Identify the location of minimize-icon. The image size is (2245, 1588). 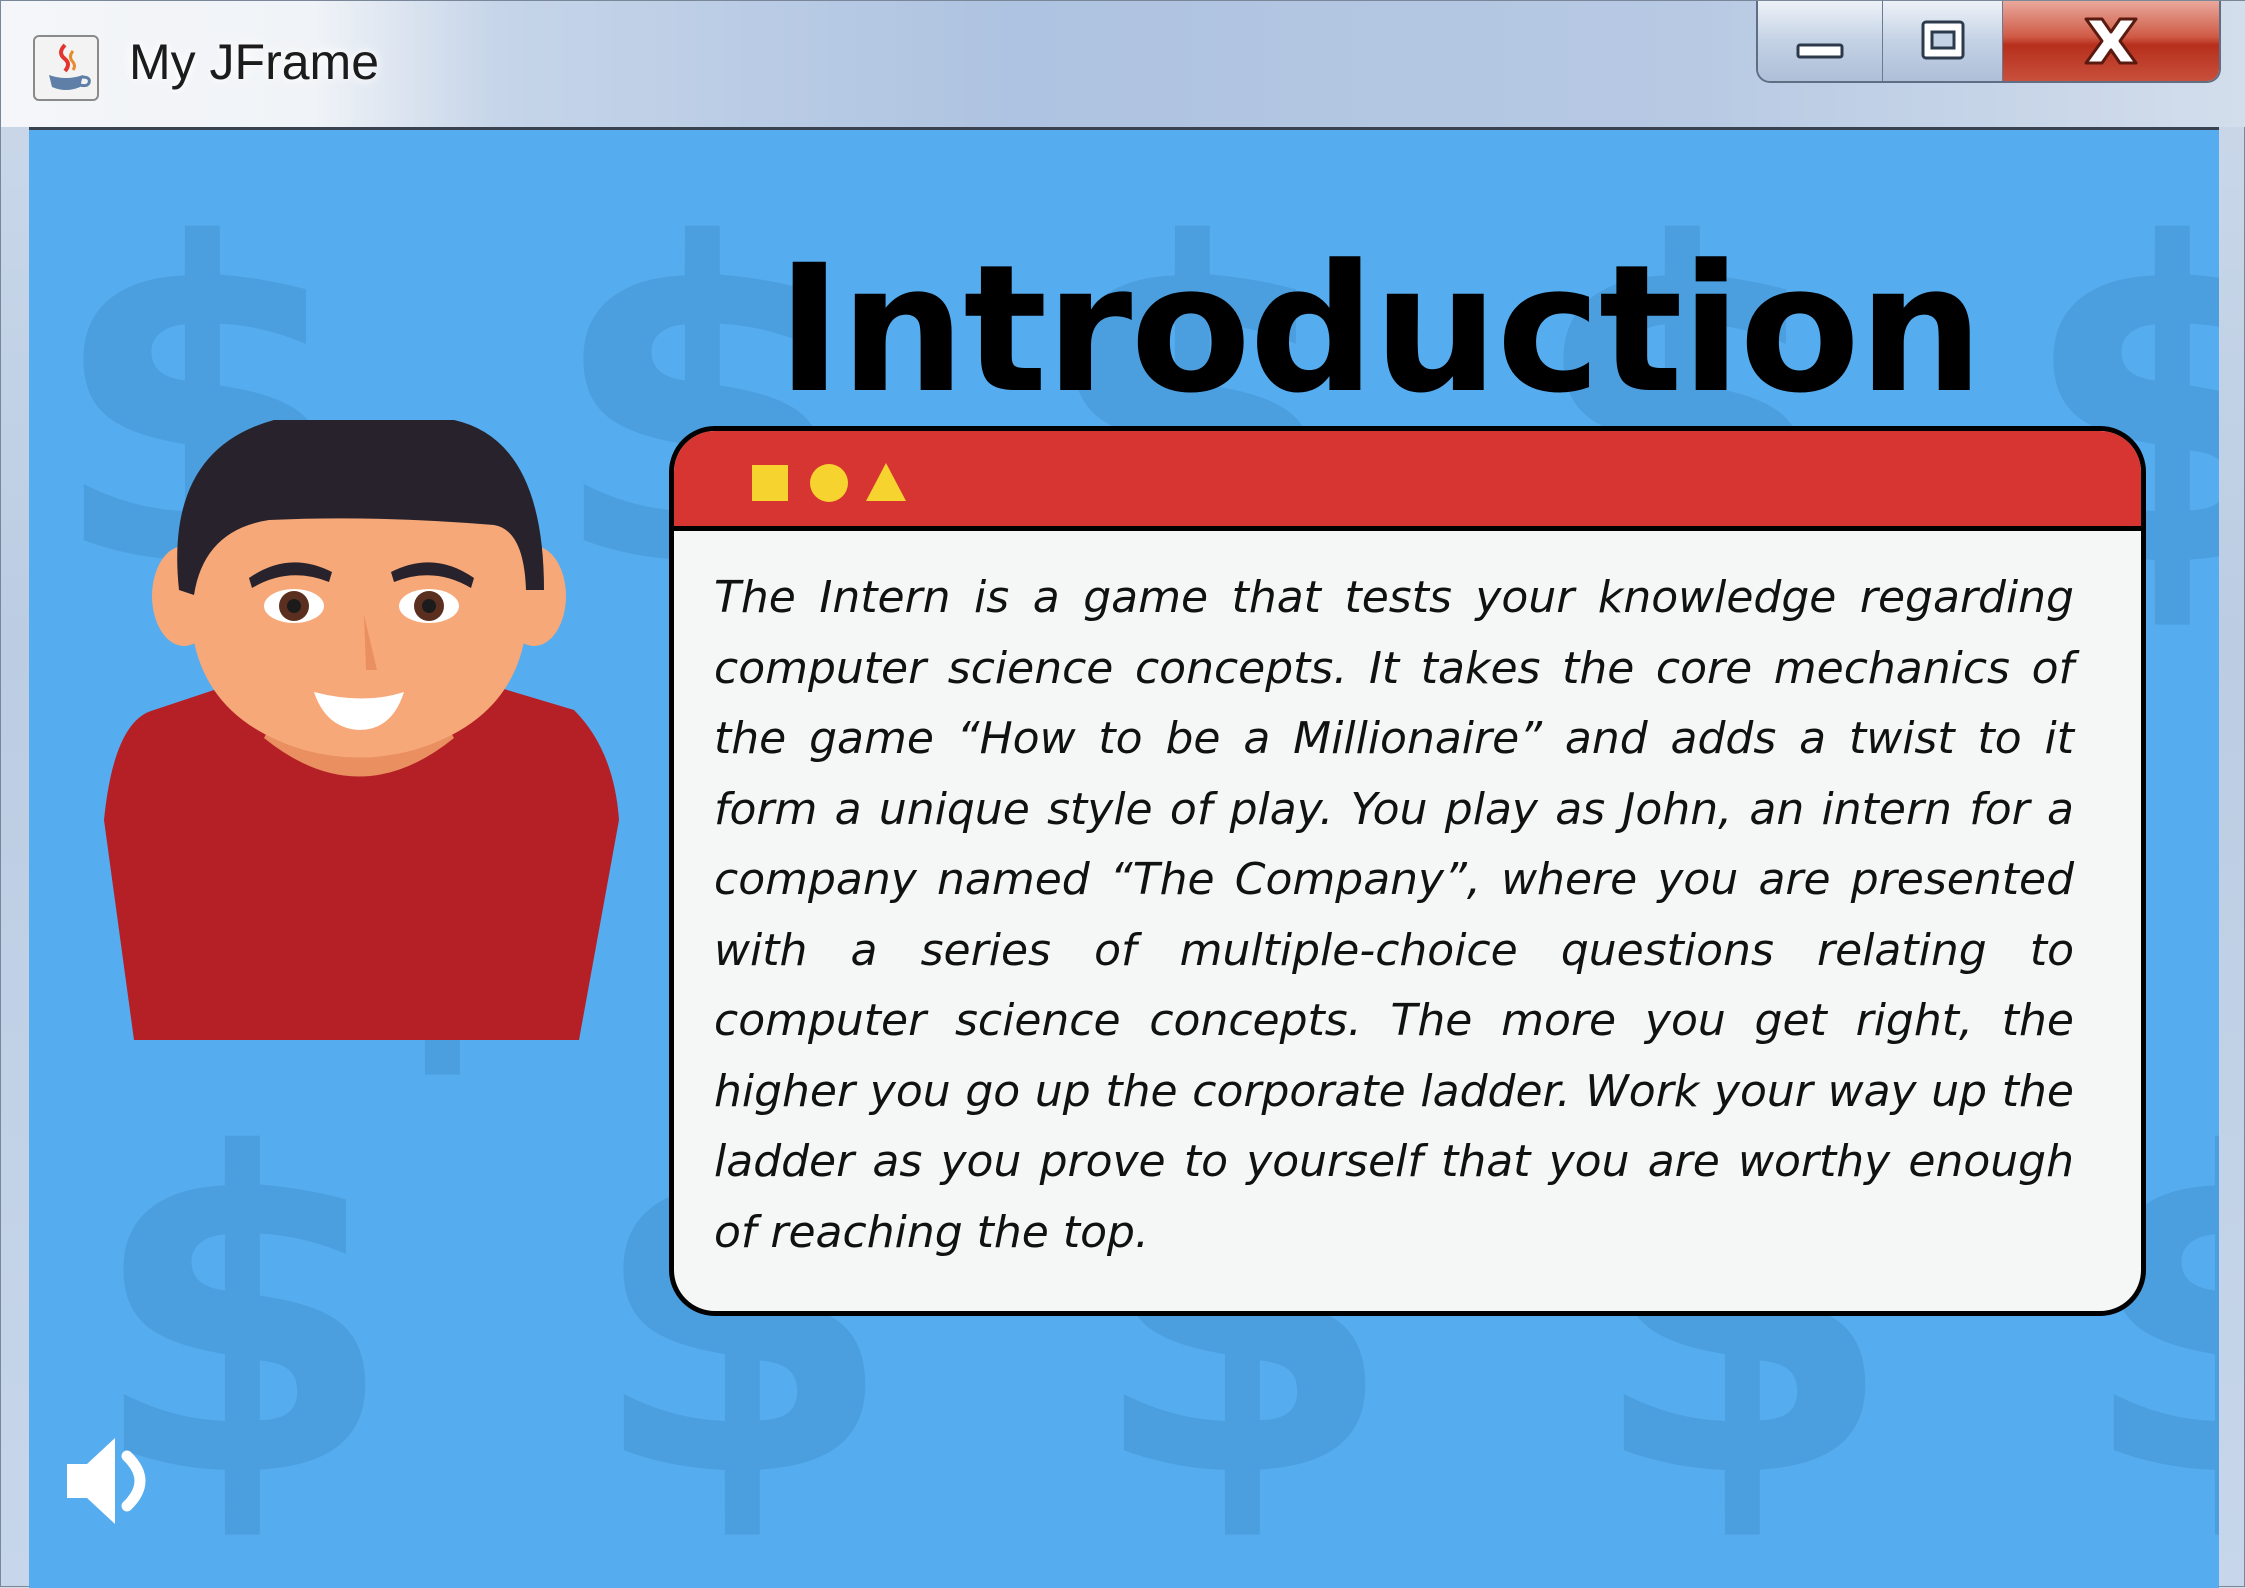
(1820, 51).